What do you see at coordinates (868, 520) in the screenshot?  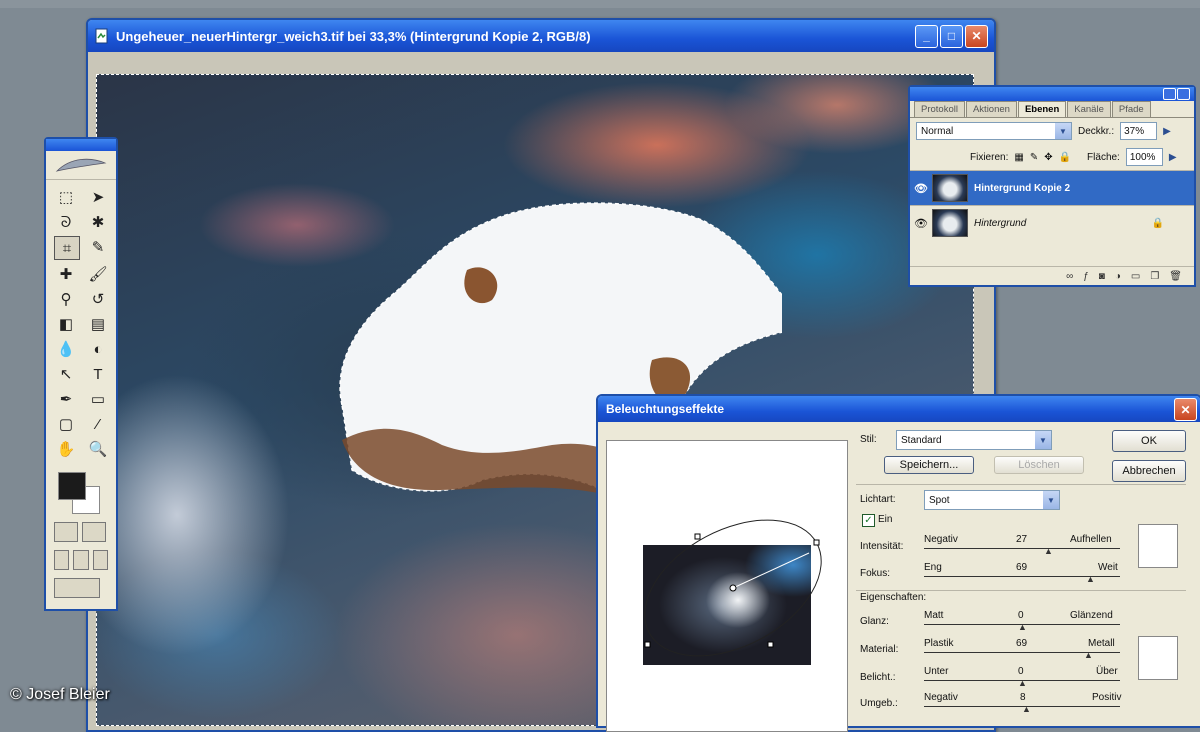 I see `light-on-checkbox: ✓` at bounding box center [868, 520].